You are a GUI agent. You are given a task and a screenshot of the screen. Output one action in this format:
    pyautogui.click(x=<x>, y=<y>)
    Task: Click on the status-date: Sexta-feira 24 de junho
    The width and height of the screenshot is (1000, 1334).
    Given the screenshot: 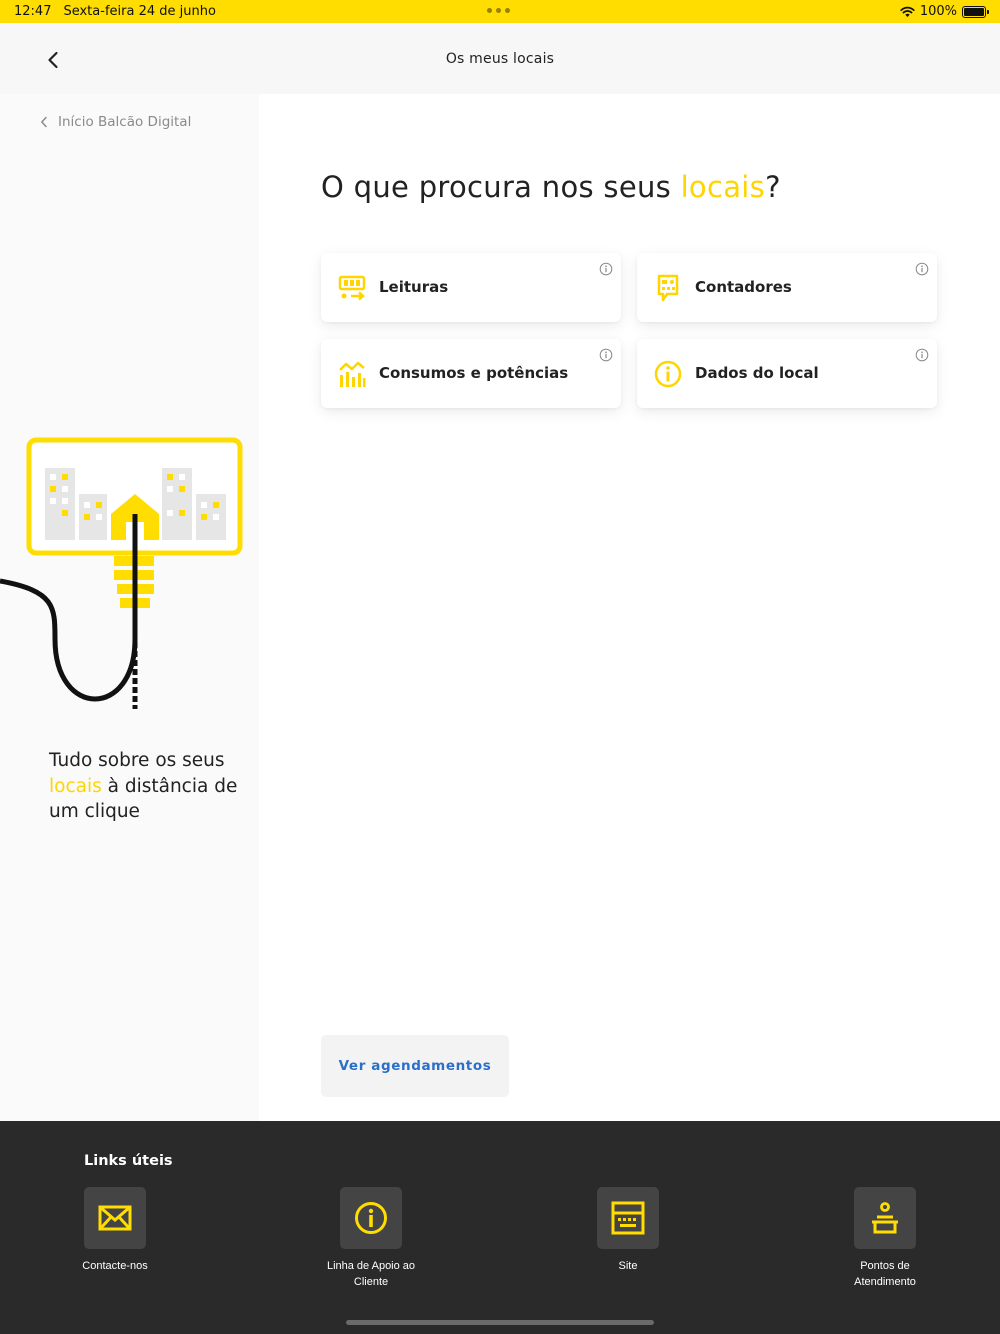 What is the action you would take?
    pyautogui.click(x=139, y=11)
    